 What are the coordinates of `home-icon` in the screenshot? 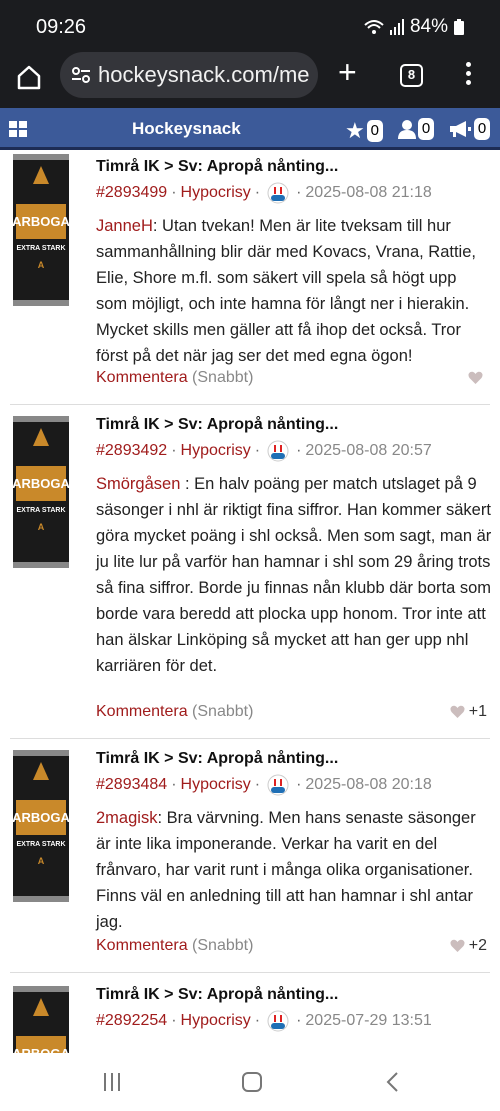 It's located at (29, 77).